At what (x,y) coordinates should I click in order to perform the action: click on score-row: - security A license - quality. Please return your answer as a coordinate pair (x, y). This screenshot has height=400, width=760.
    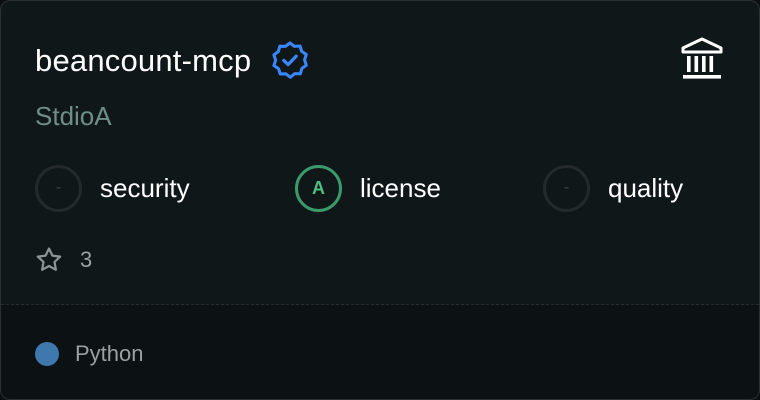
    Looking at the image, I should click on (385, 188).